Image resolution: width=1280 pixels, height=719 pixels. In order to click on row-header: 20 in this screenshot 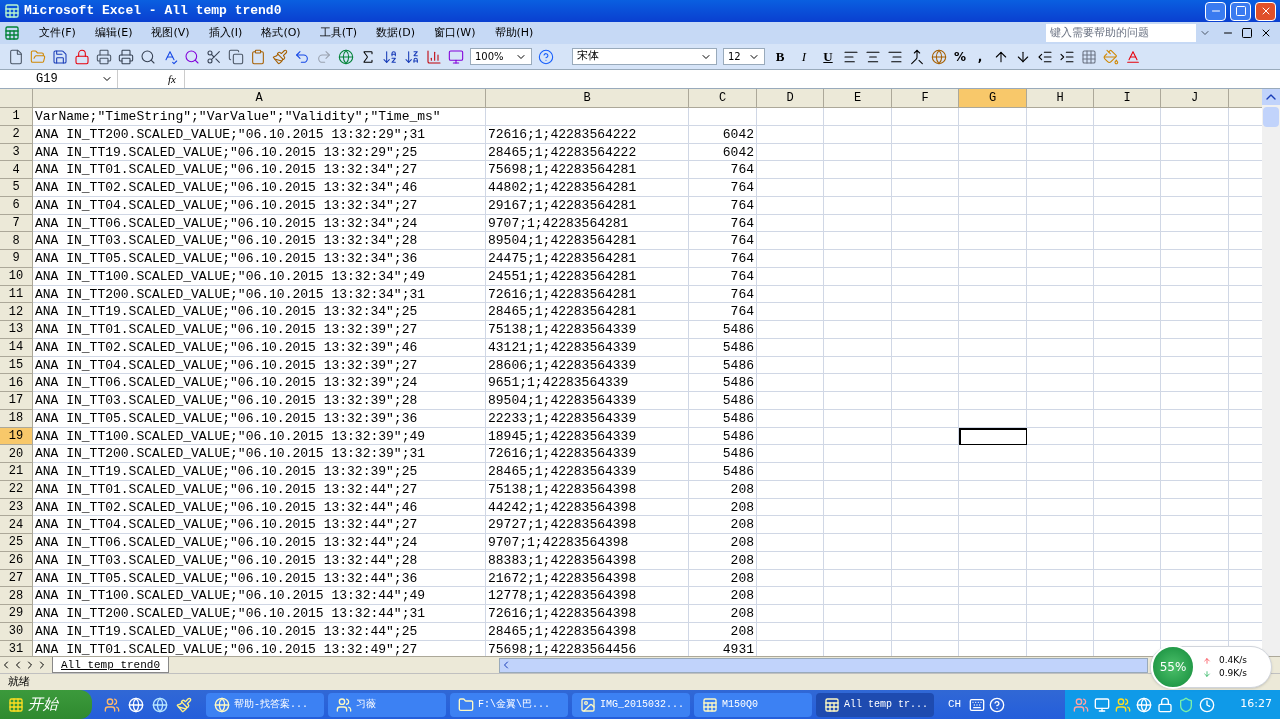, I will do `click(16, 454)`.